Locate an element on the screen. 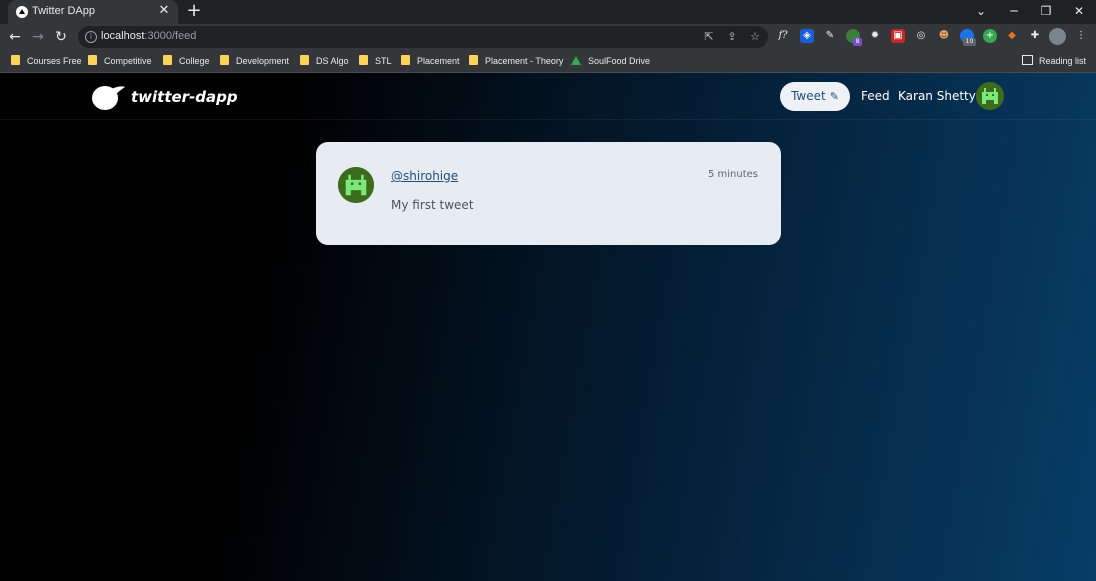  browser-menu-icon: ⋮ is located at coordinates (1081, 36).